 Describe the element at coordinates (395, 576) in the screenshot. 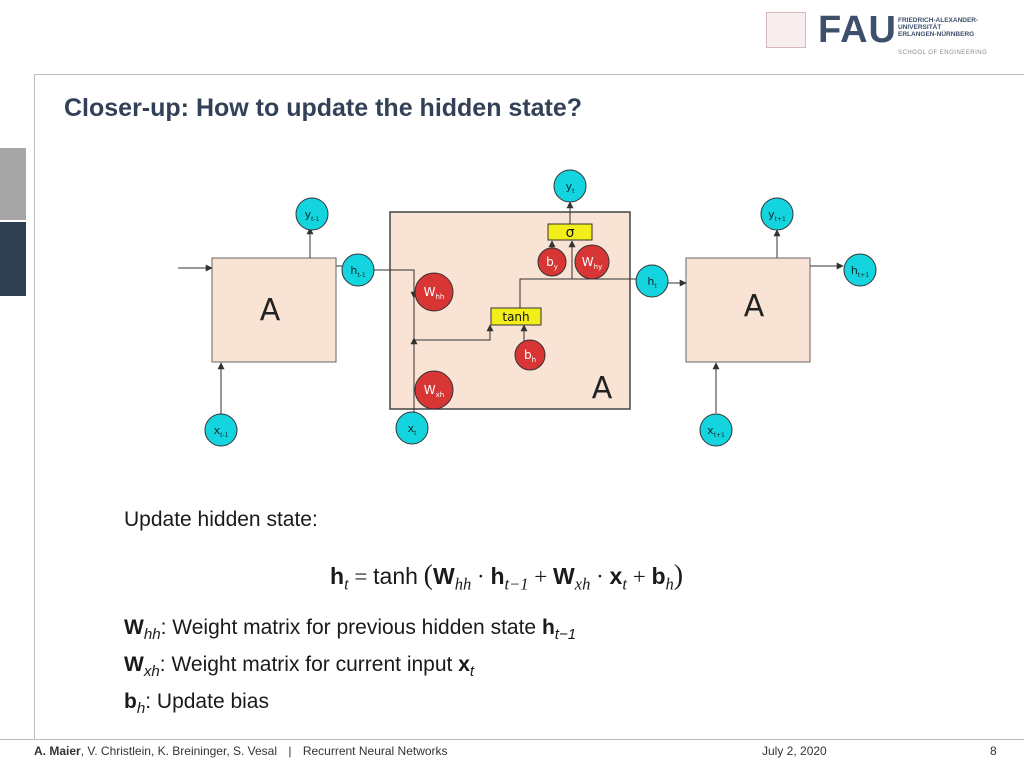

I see `formula-tanh: tanh` at that location.